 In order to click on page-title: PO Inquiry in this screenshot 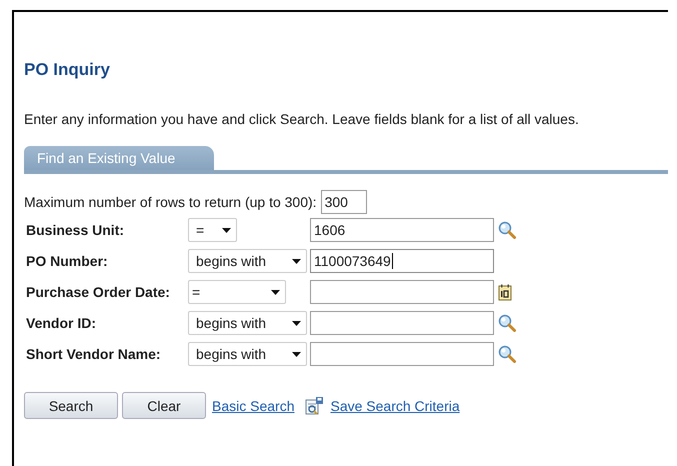, I will do `click(67, 70)`.